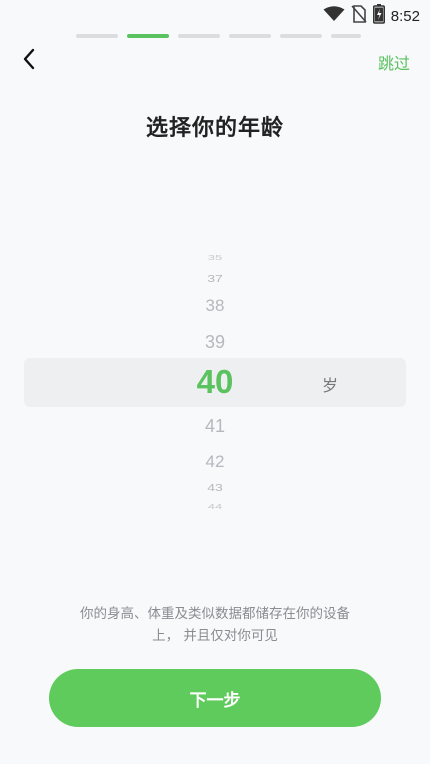  I want to click on page-title: 选择你的年龄, so click(214, 128).